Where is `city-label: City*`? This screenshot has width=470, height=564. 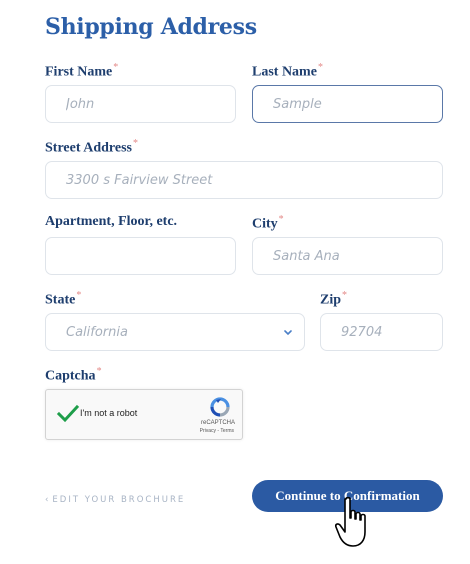
city-label: City* is located at coordinates (268, 223).